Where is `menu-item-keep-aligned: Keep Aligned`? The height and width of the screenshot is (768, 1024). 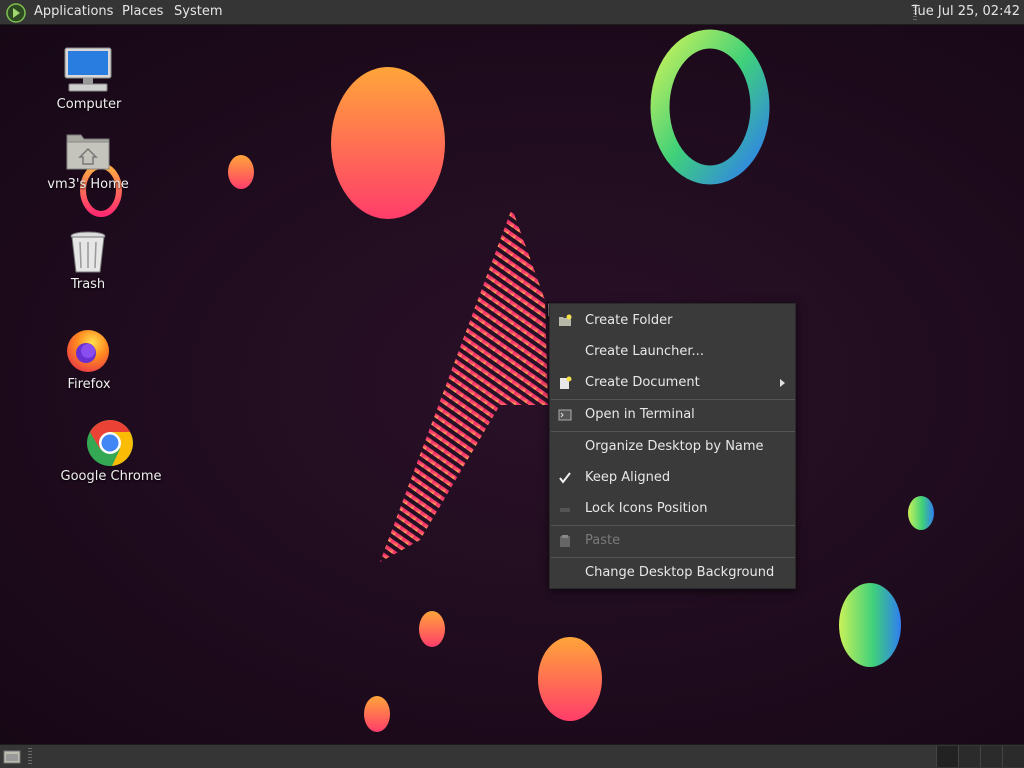
menu-item-keep-aligned: Keep Aligned is located at coordinates (672, 478).